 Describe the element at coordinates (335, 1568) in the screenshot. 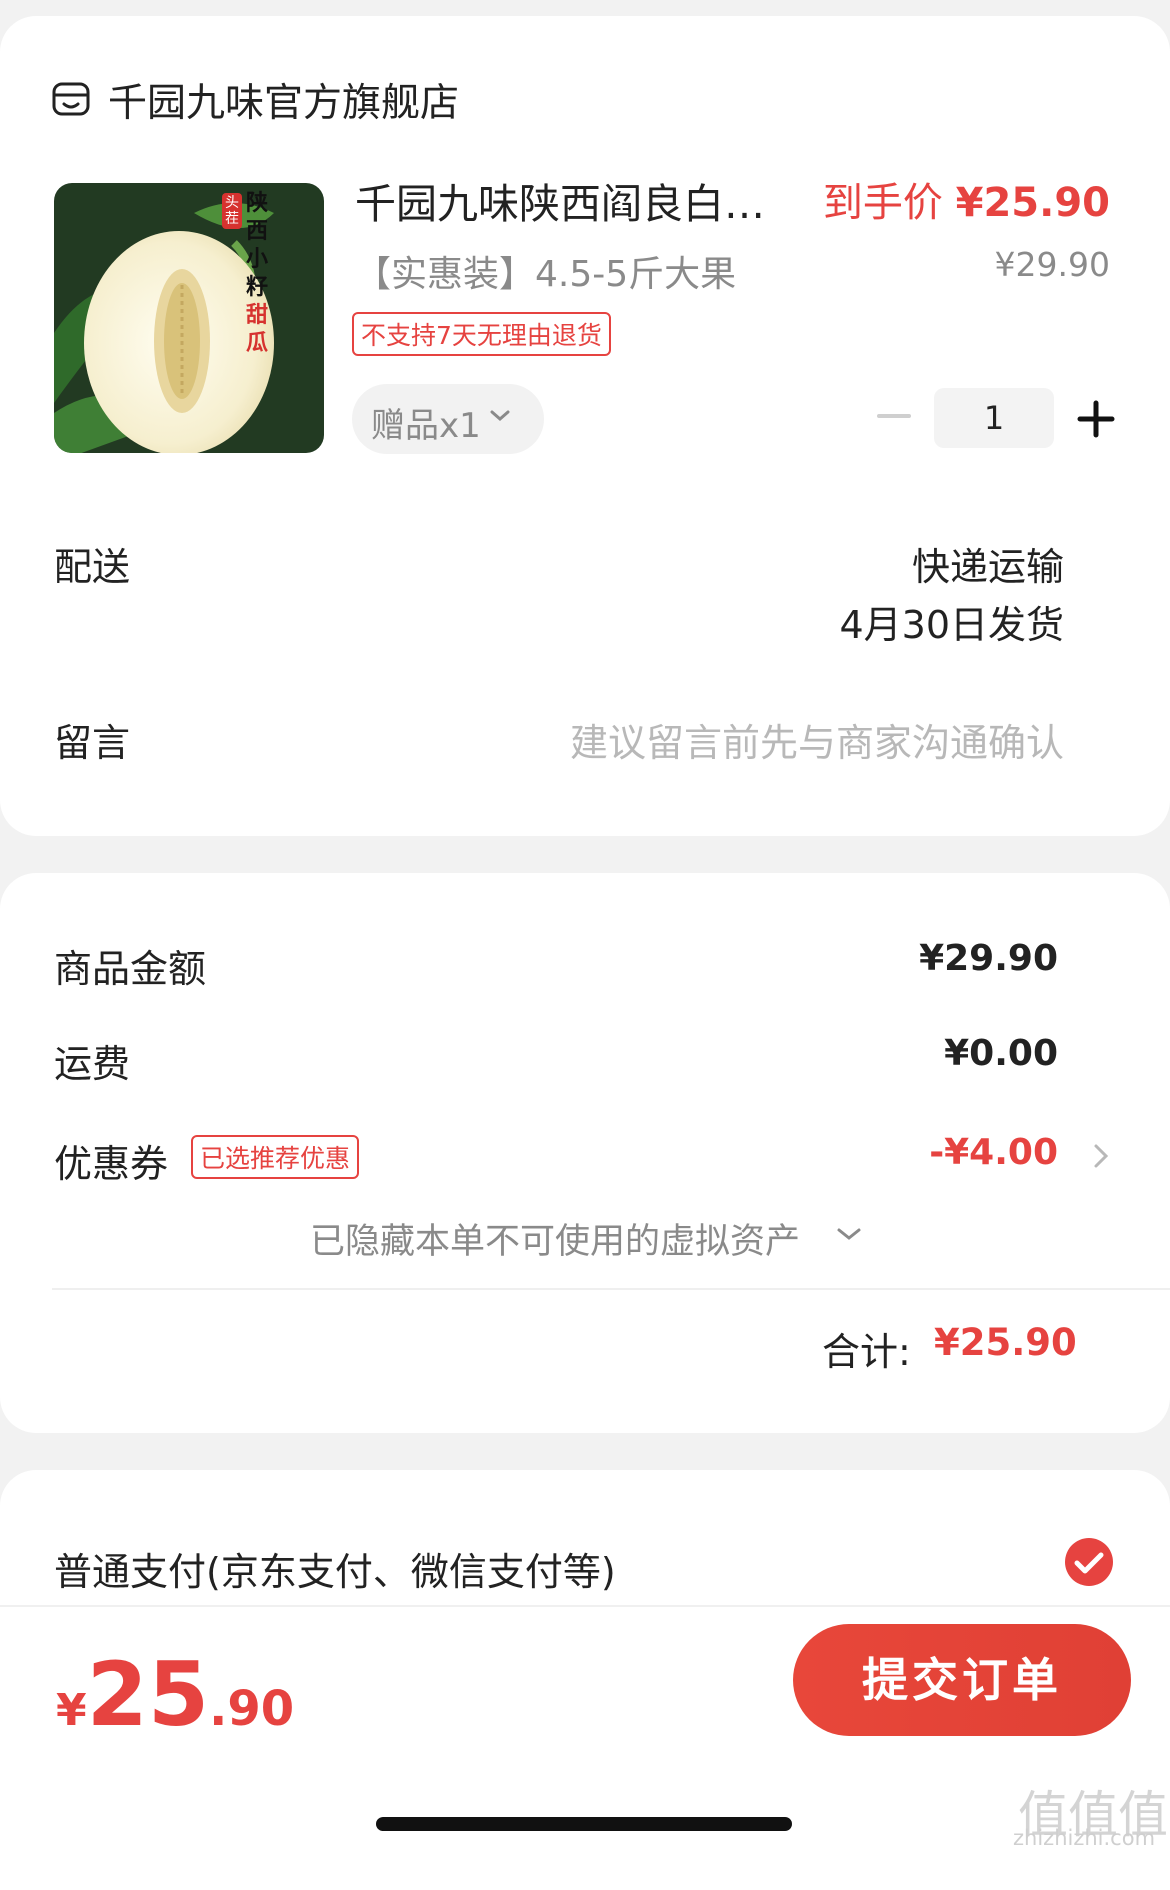

I see `payment-method-label: 普通支付(京东支付、微信支付等)` at that location.